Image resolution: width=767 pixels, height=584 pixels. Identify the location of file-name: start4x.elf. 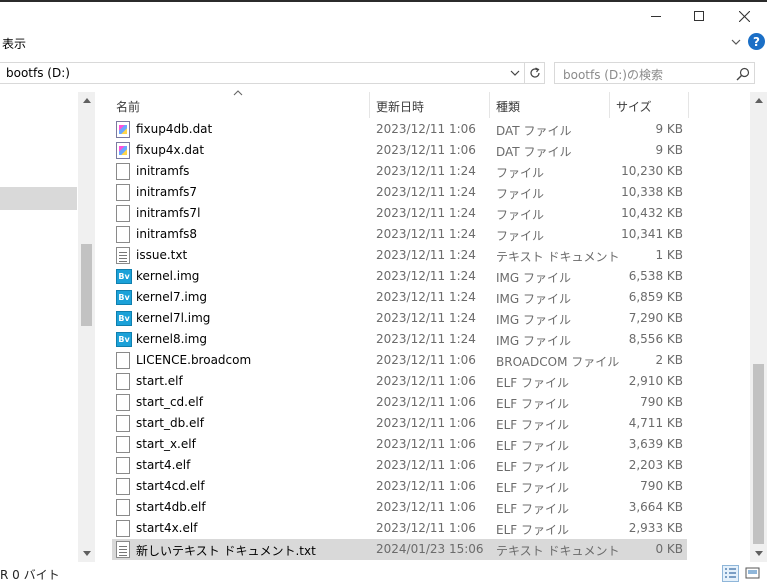
(167, 528).